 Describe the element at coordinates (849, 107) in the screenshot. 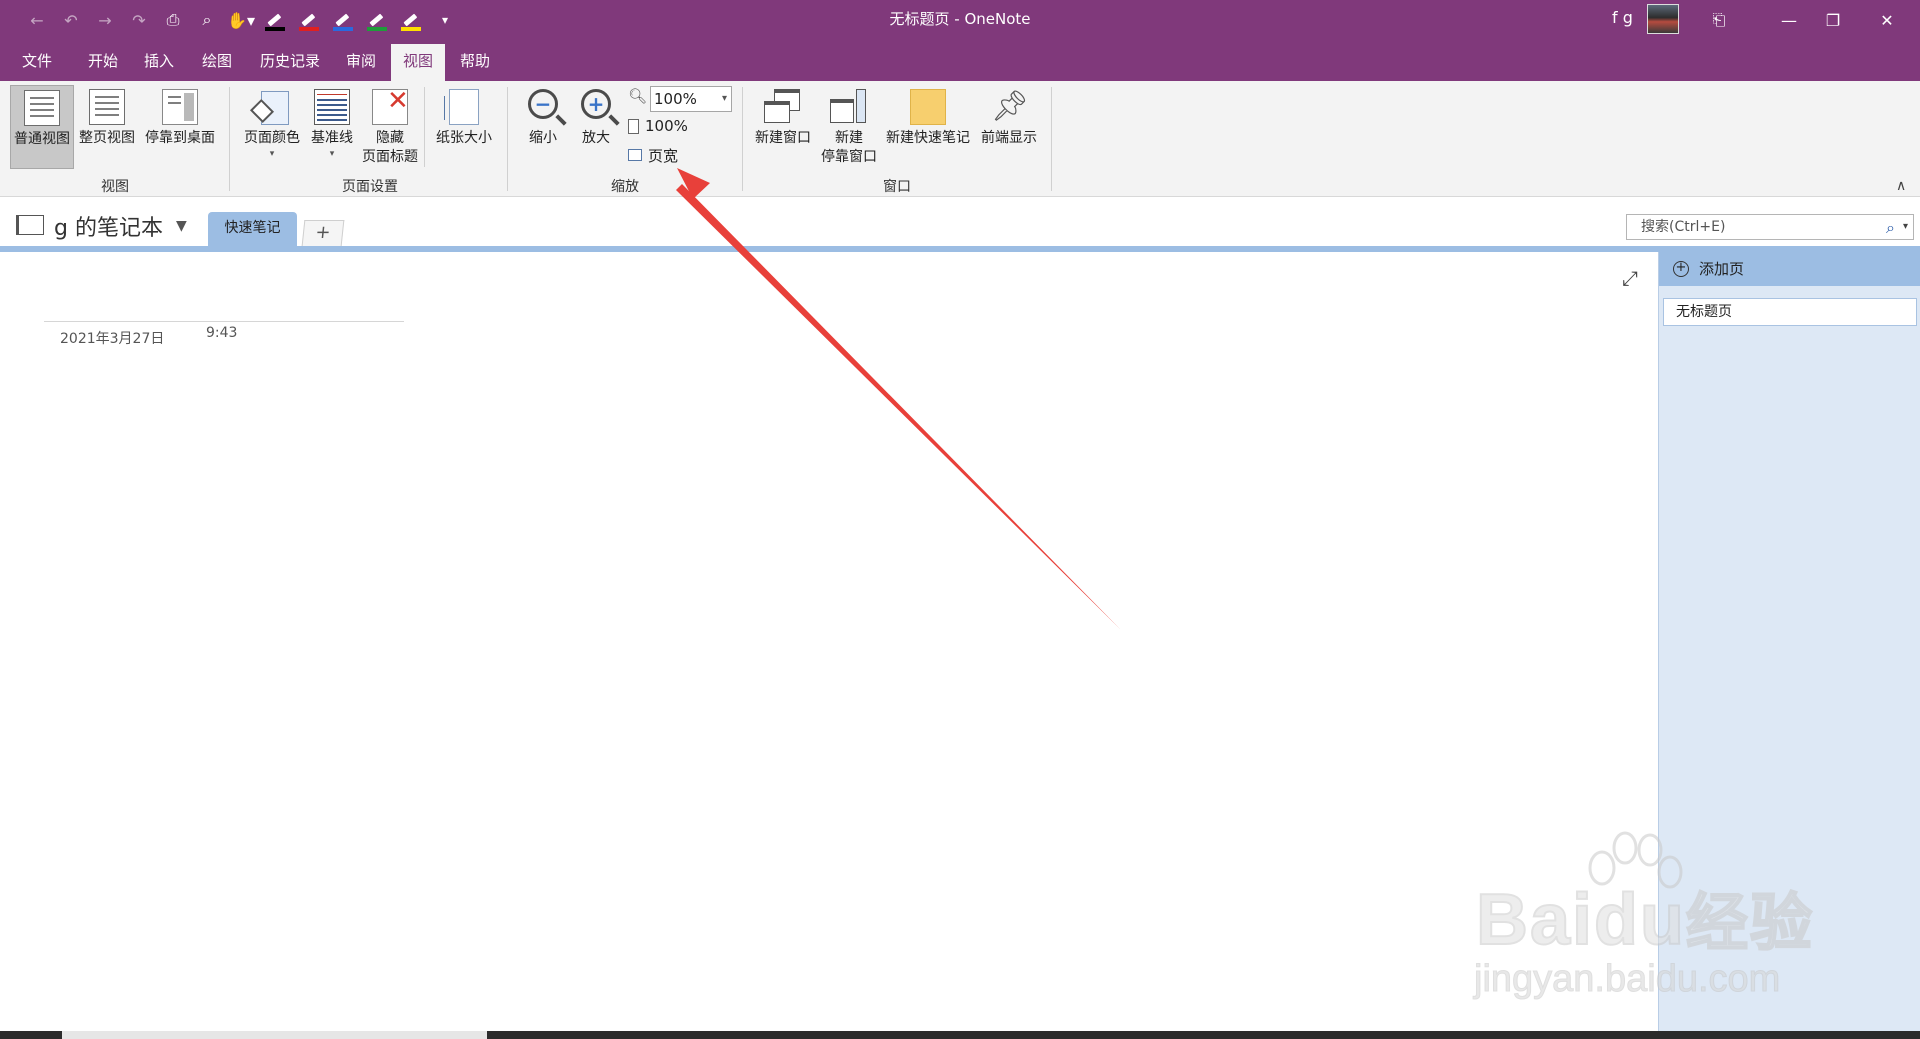

I see `new-docked-window-icon` at that location.